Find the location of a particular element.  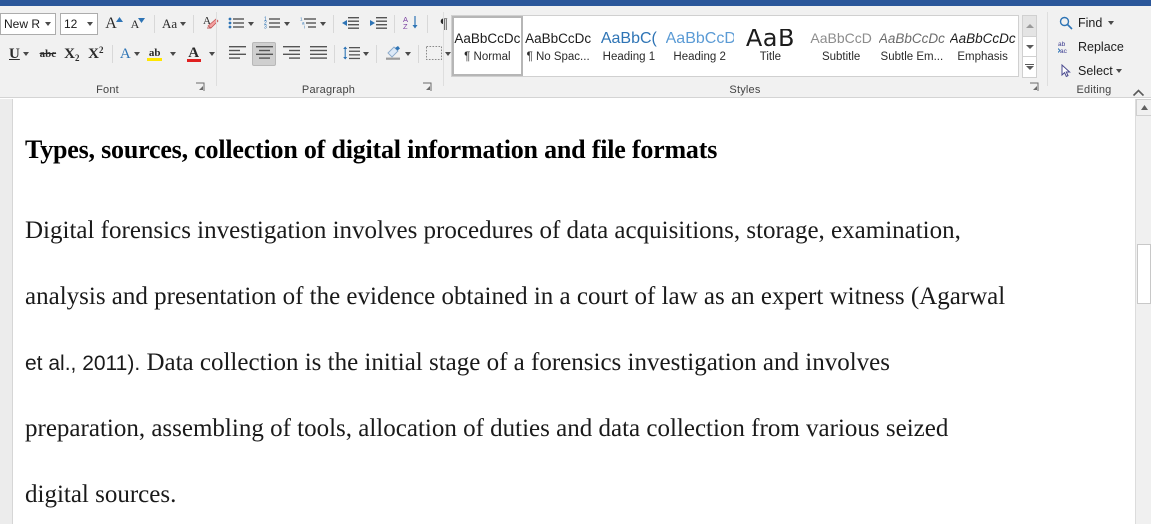

line-spacing-icon is located at coordinates (351, 54).